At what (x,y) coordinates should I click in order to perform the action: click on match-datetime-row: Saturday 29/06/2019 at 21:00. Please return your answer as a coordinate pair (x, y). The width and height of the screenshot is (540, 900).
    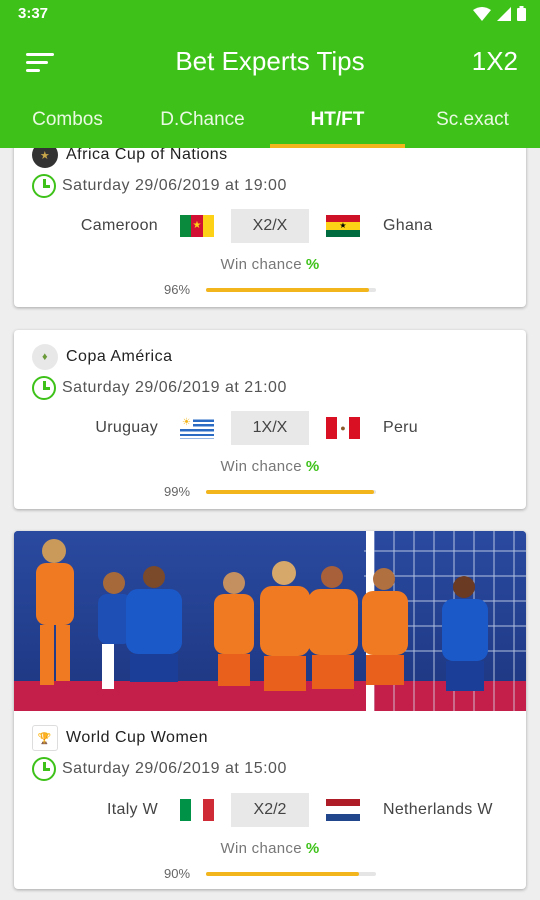
    Looking at the image, I should click on (159, 388).